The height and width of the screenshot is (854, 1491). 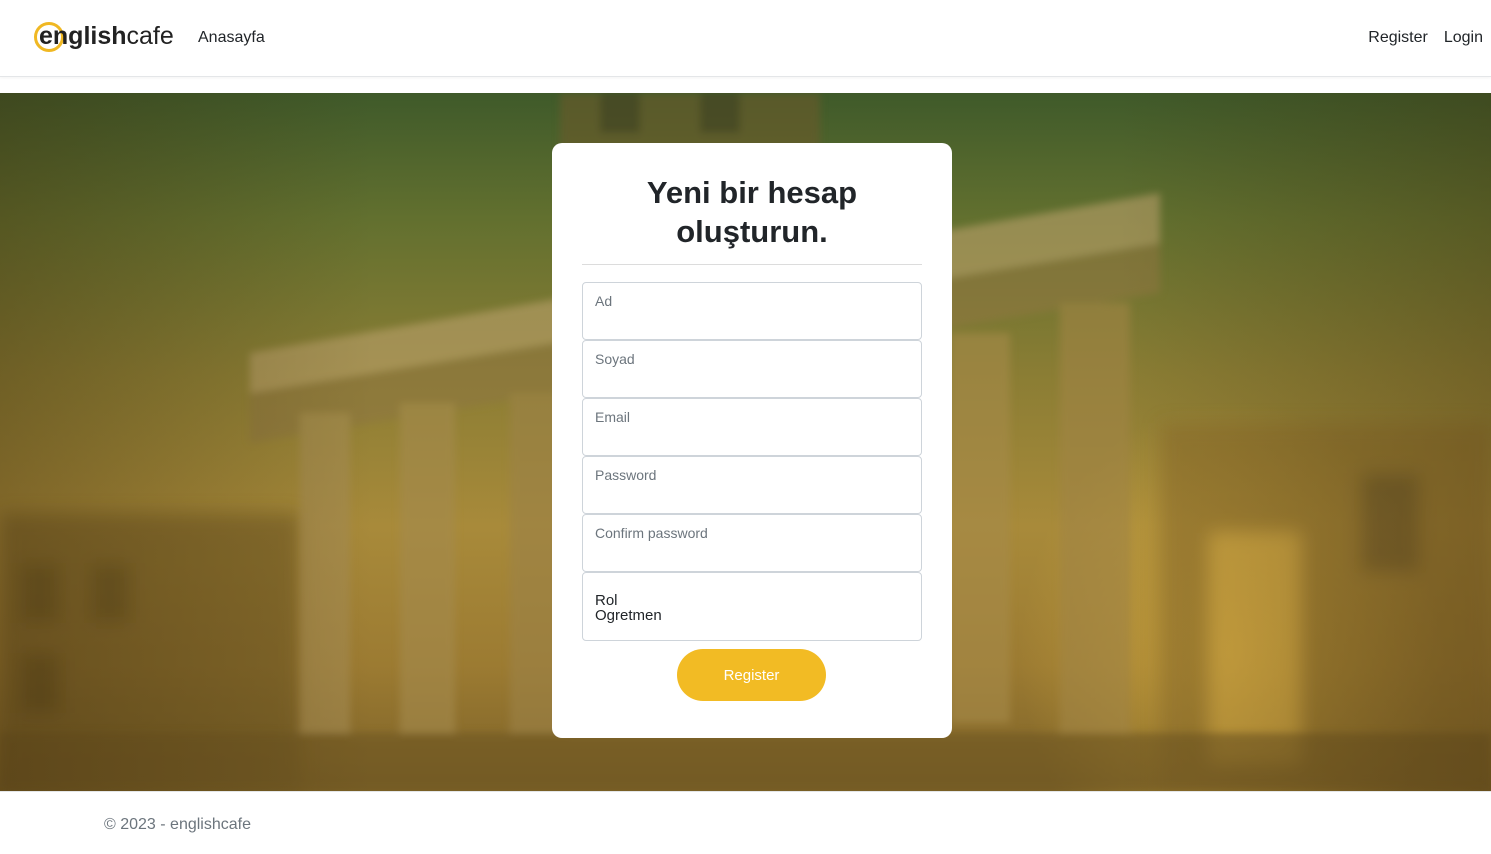 What do you see at coordinates (752, 264) in the screenshot?
I see `title-divider` at bounding box center [752, 264].